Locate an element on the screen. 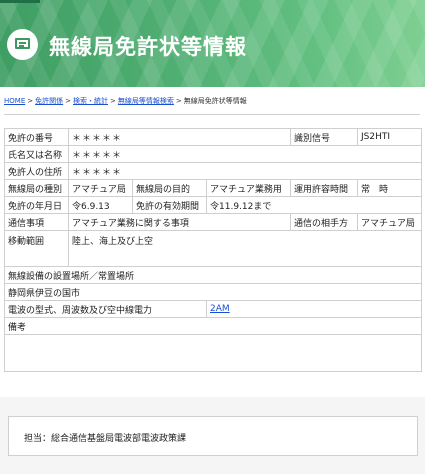 The height and width of the screenshot is (474, 425). table-row: 静岡県伊豆の国市 is located at coordinates (213, 292).